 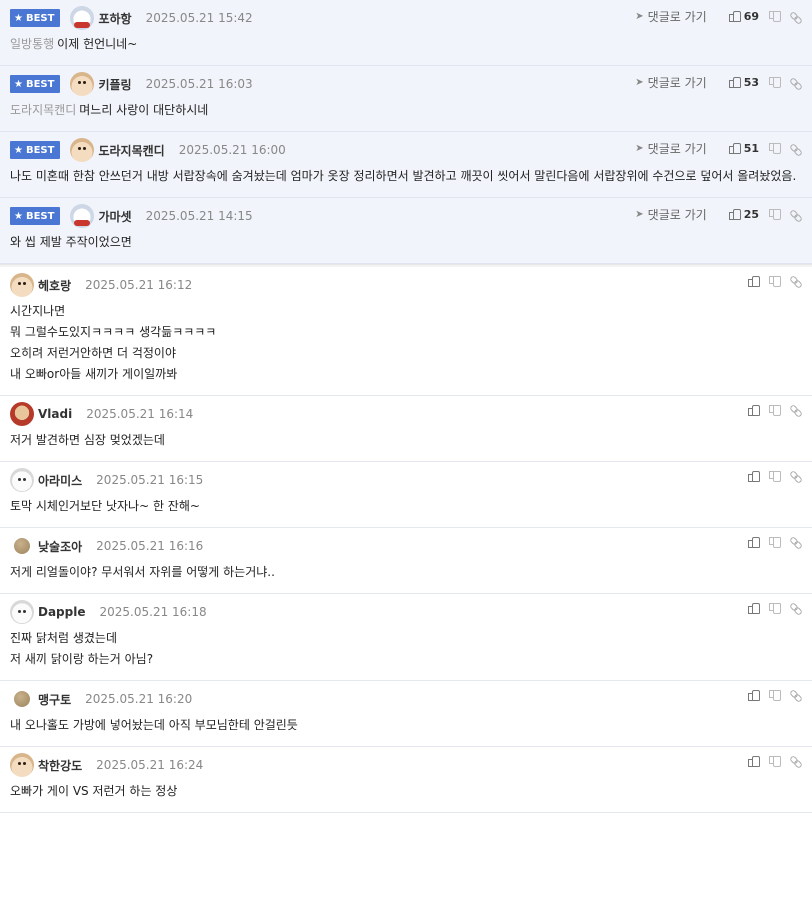 What do you see at coordinates (71, 242) in the screenshot?
I see `comment-body: 와 씹 제발 주작이었으면` at bounding box center [71, 242].